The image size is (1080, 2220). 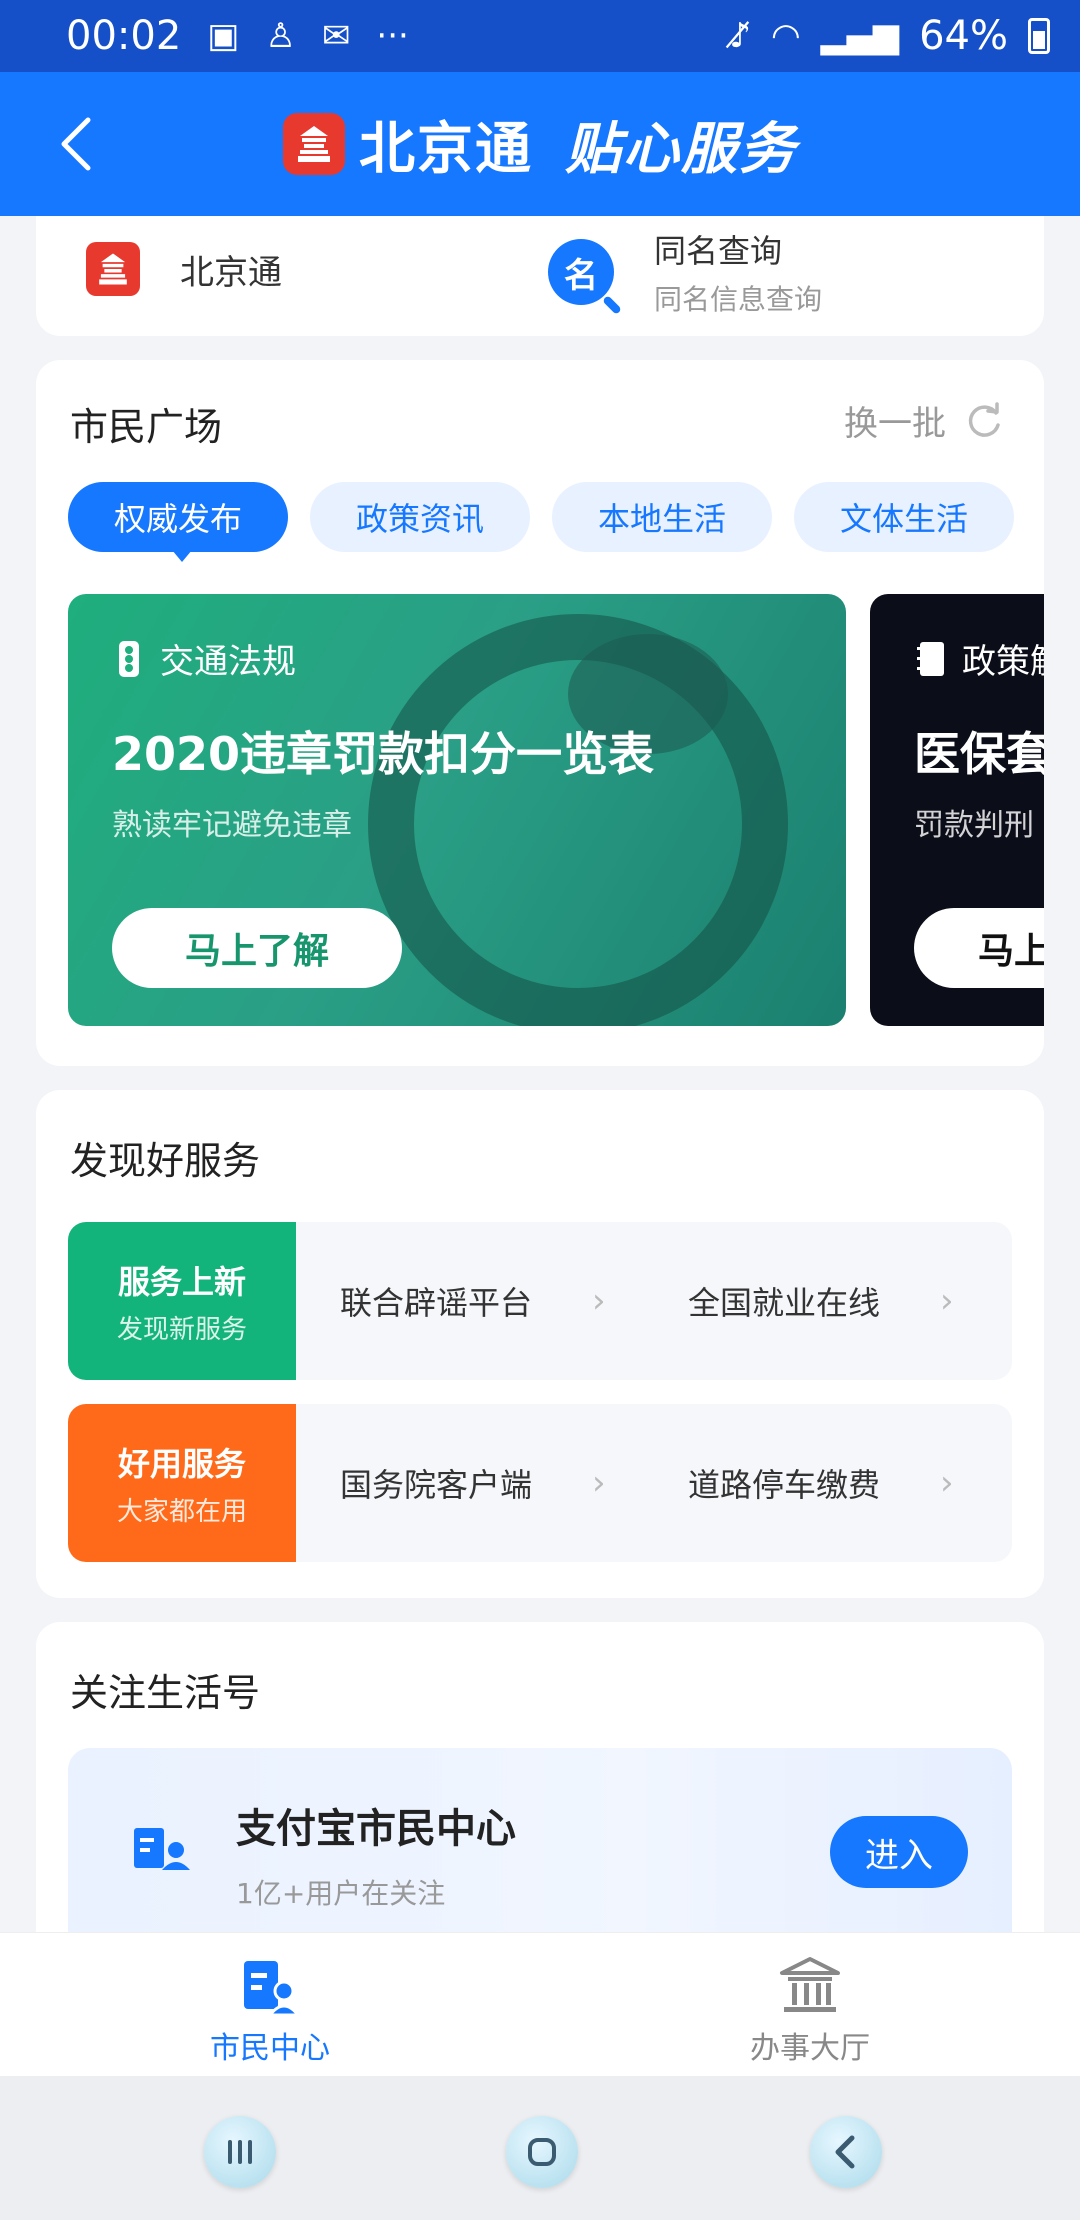 I want to click on back-icon, so click(x=845, y=2152).